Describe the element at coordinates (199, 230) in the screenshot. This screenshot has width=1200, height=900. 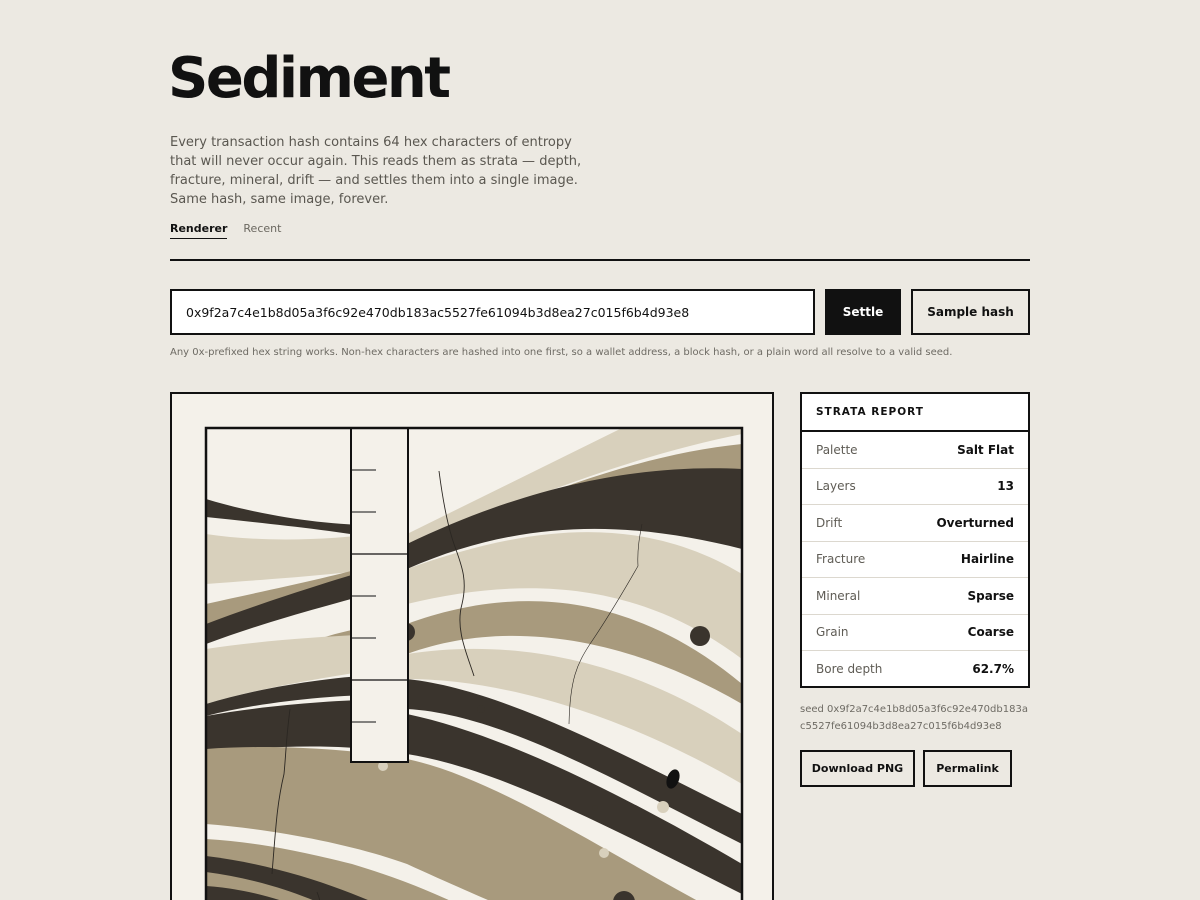
I see `tab-renderer: Renderer` at that location.